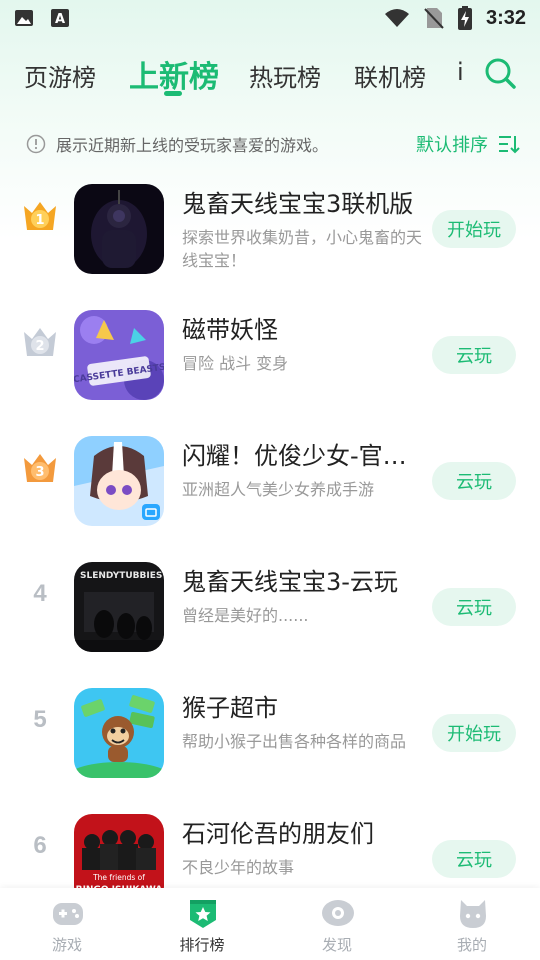 This screenshot has width=540, height=960. What do you see at coordinates (460, 72) in the screenshot?
I see `tab-more: i` at bounding box center [460, 72].